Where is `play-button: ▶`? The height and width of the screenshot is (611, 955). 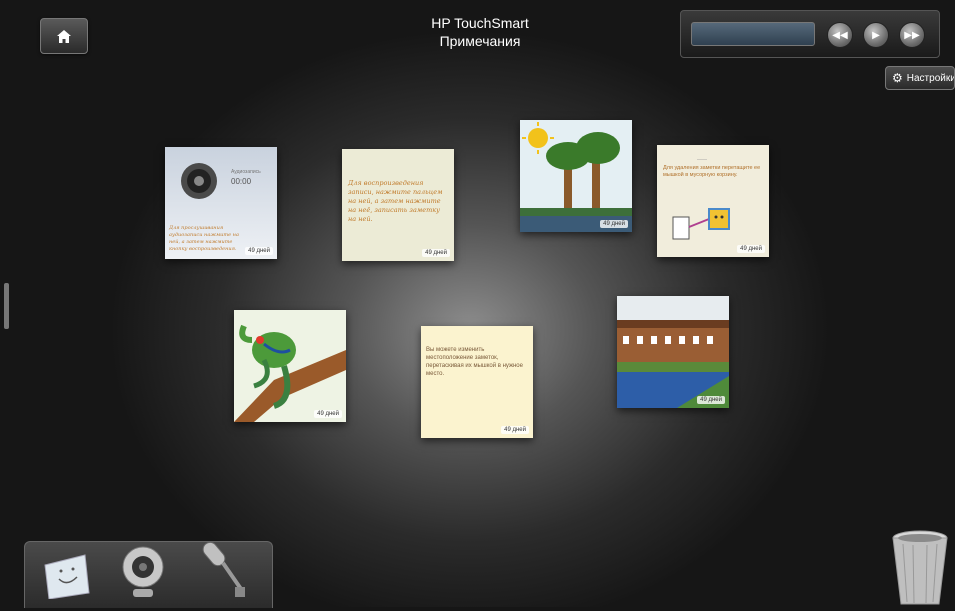 play-button: ▶ is located at coordinates (876, 35).